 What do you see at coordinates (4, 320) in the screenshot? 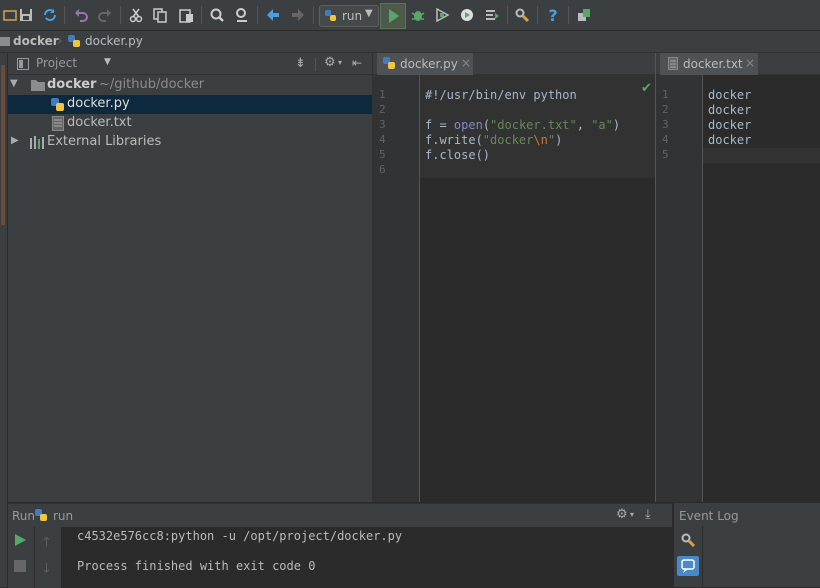
I see `tool-window-strip` at bounding box center [4, 320].